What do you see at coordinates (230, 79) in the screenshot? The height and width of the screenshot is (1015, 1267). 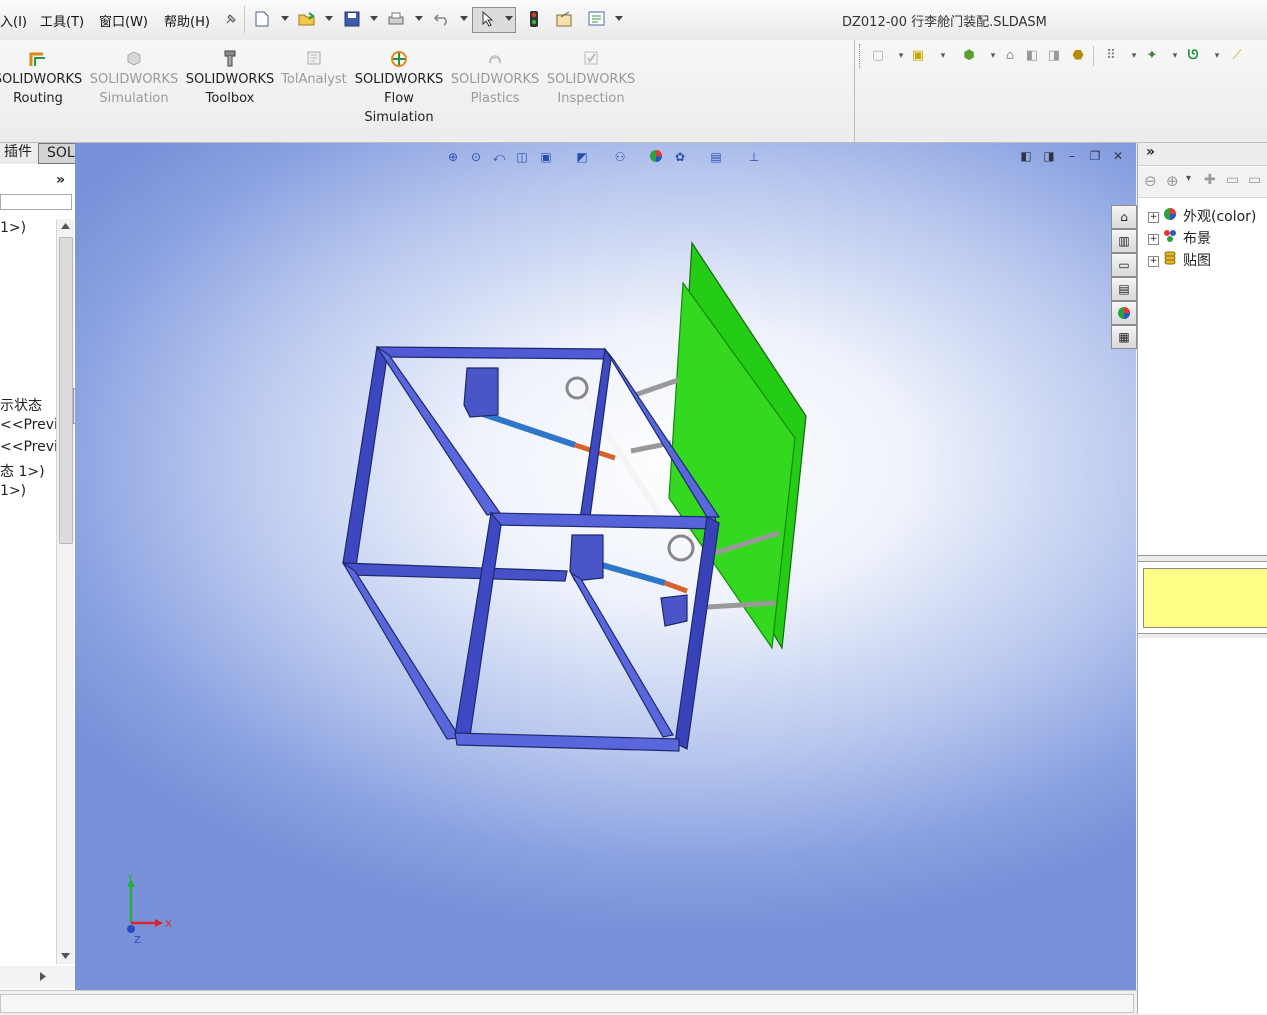 I see `ribbon-toolbox-button: SOLIDWORKS Toolbox` at bounding box center [230, 79].